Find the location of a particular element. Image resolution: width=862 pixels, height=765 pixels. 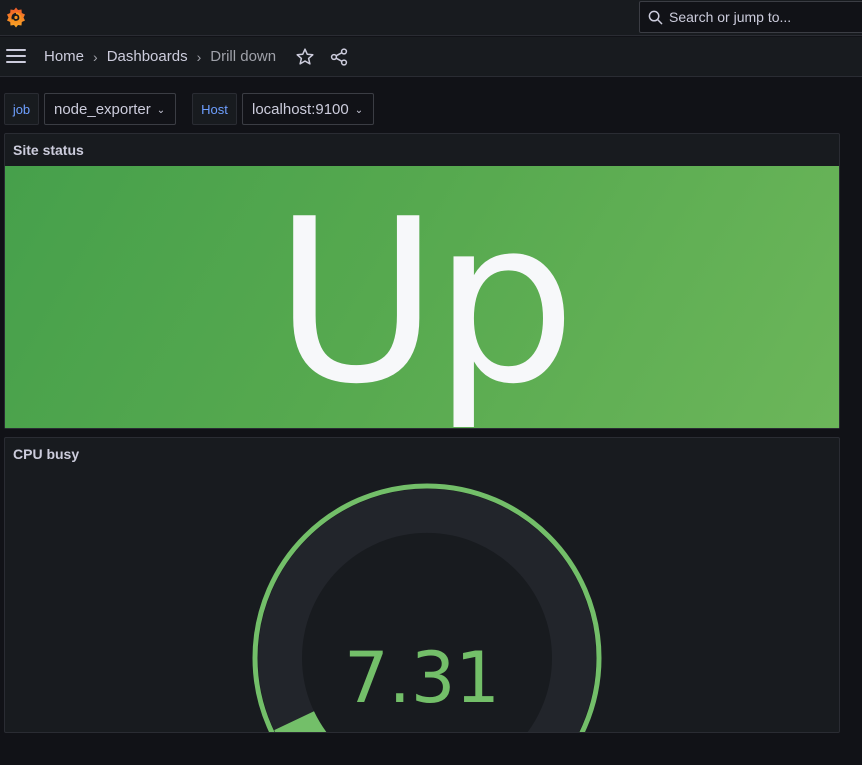

star-icon is located at coordinates (305, 57).